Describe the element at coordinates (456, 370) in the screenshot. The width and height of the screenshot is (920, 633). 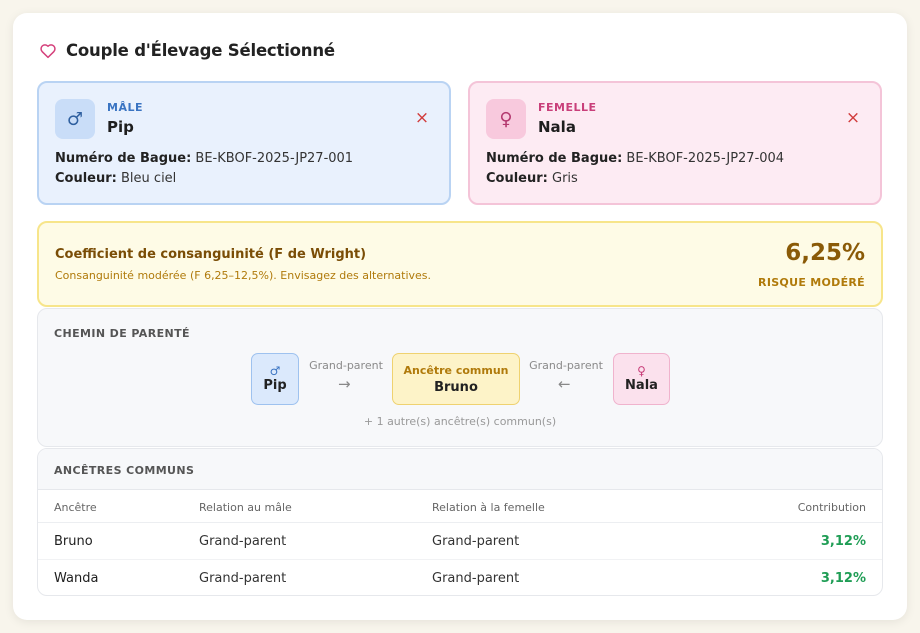
I see `common-ancestor-caption: Ancêtre commun` at that location.